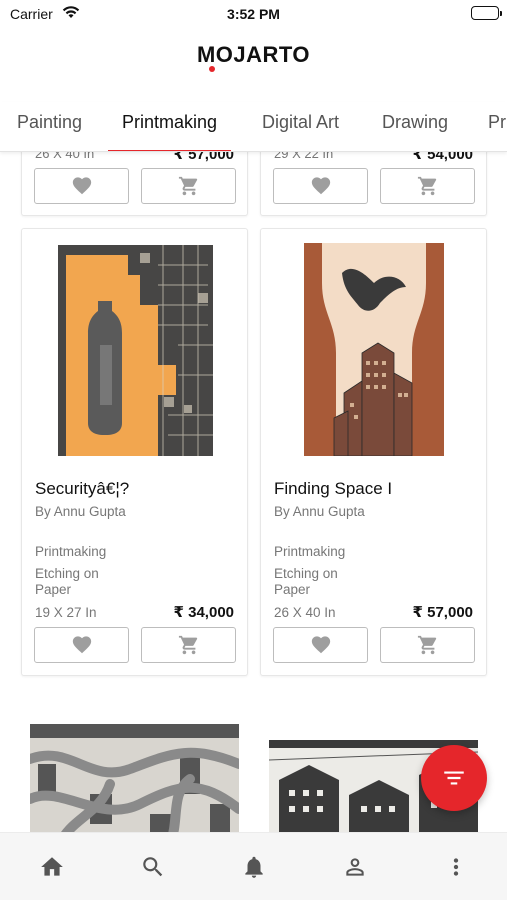 The image size is (507, 900). What do you see at coordinates (486, 13) in the screenshot?
I see `battery-icon` at bounding box center [486, 13].